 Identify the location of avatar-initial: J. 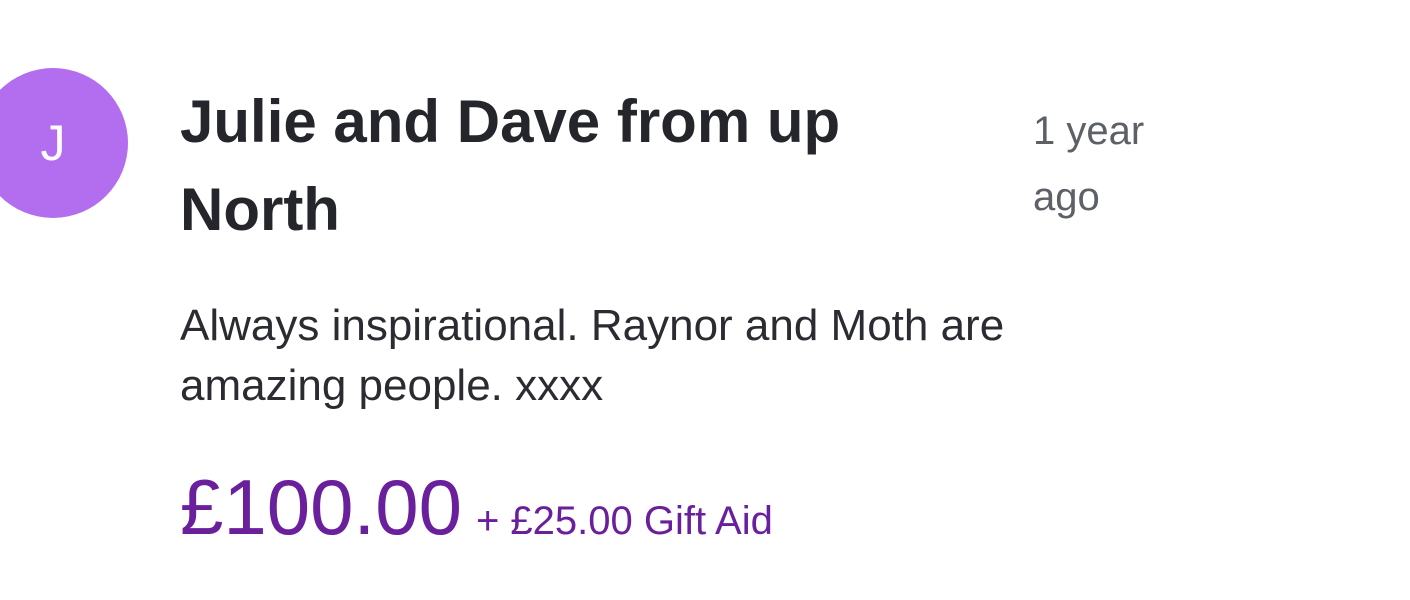
(53, 143).